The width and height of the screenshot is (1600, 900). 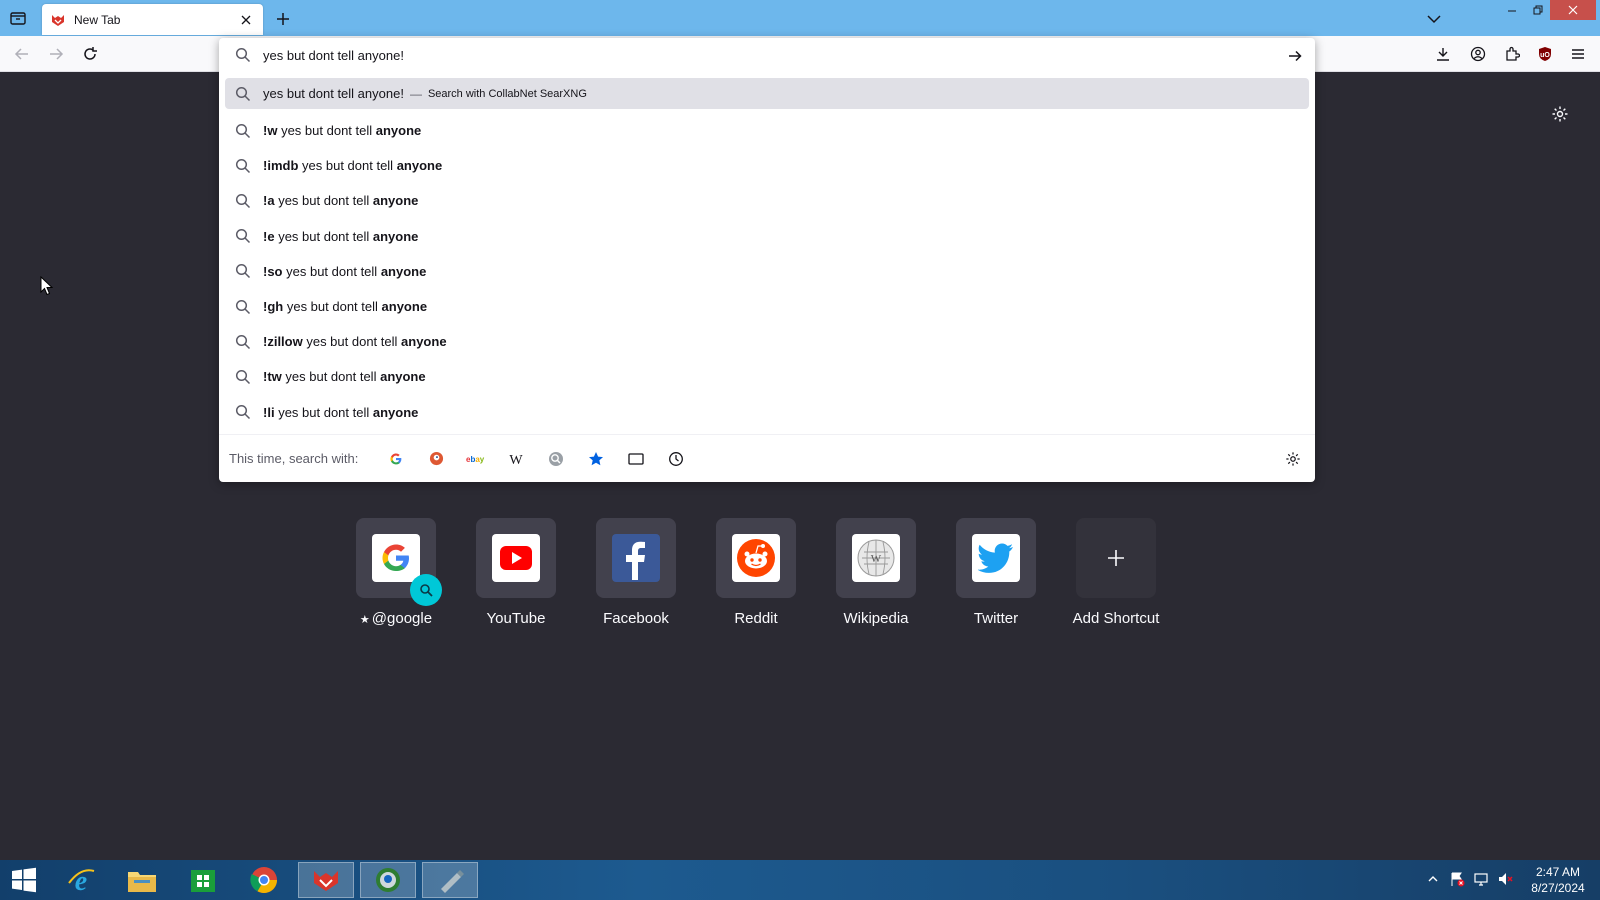 I want to click on search-suggestion: !zillow yes but dont tell anyone, so click(x=767, y=341).